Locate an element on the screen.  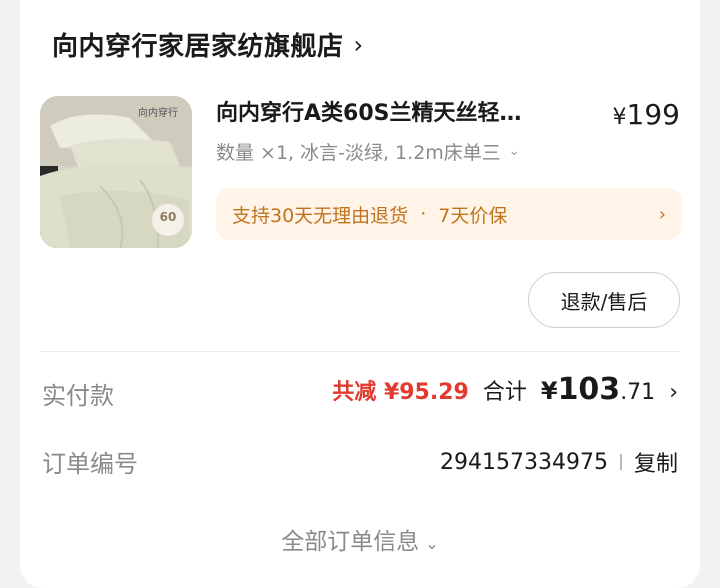
paid-label: 实付款 is located at coordinates (78, 396).